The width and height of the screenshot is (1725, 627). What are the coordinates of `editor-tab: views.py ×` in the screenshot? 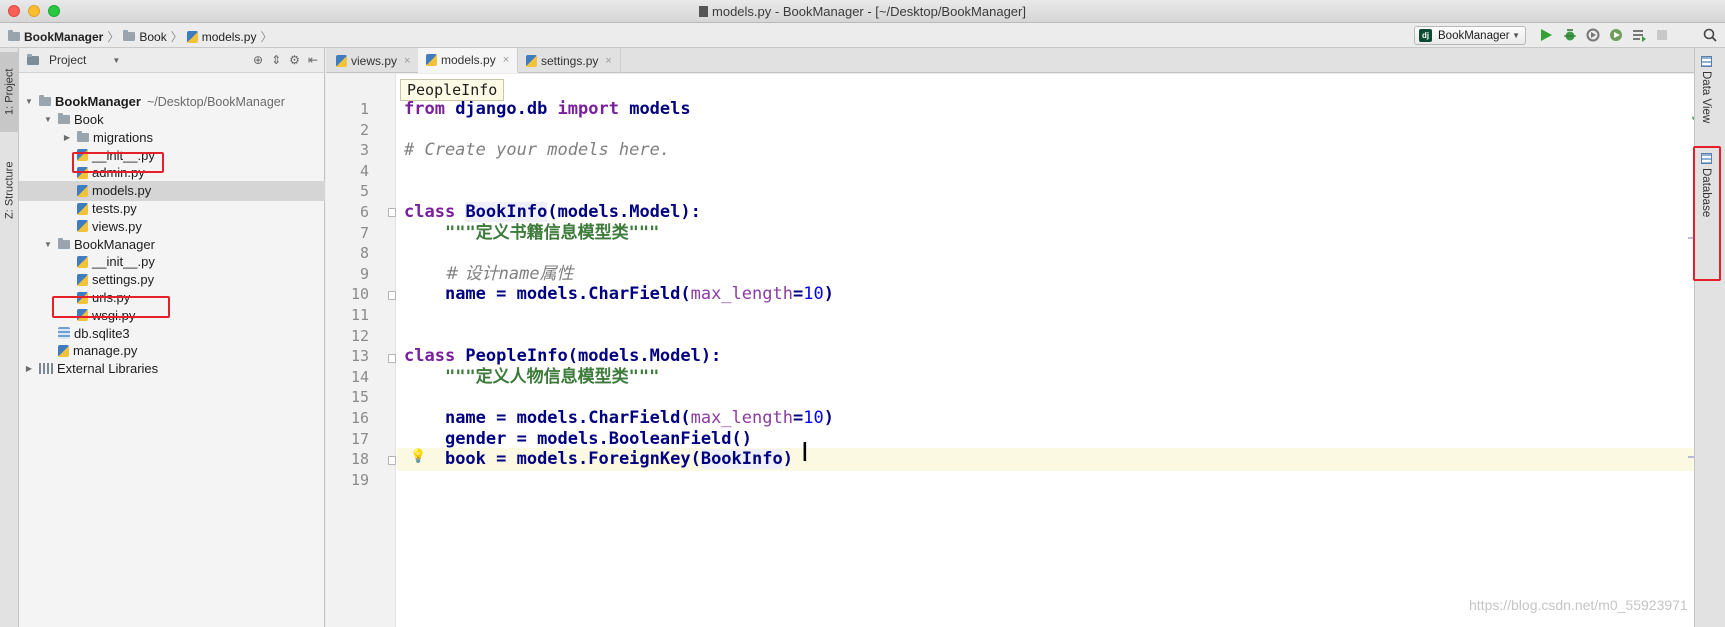 It's located at (374, 60).